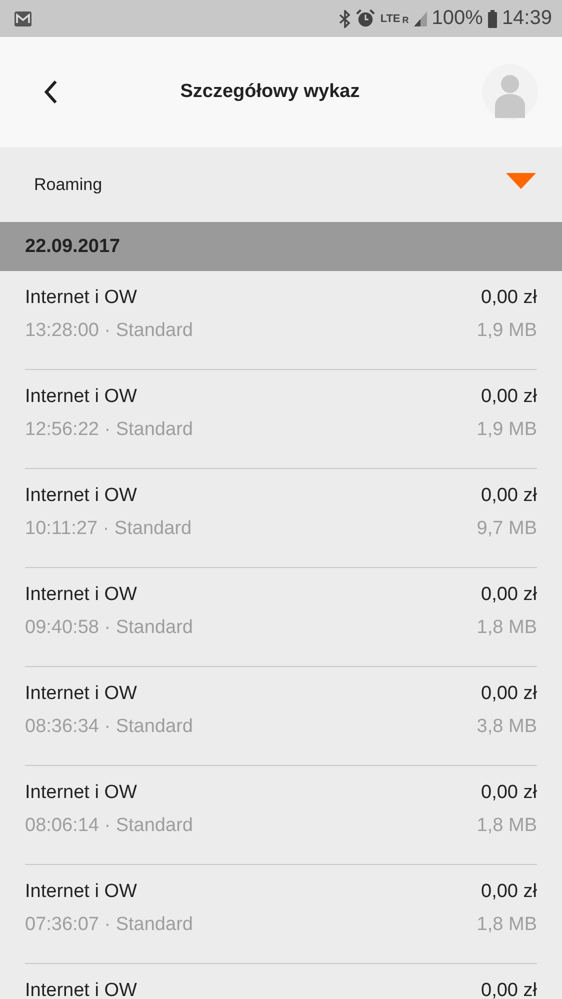  I want to click on battery-icon, so click(492, 19).